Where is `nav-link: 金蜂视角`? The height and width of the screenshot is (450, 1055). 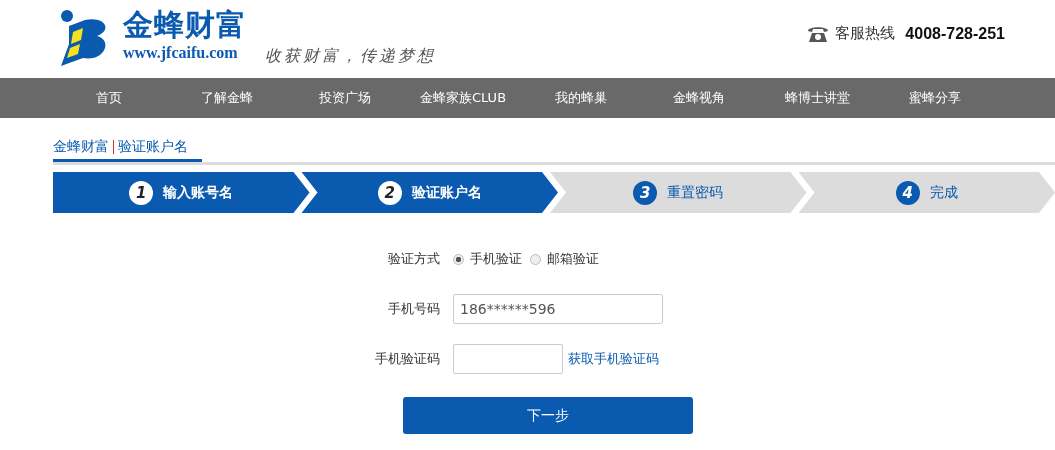
nav-link: 金蜂视角 is located at coordinates (699, 98).